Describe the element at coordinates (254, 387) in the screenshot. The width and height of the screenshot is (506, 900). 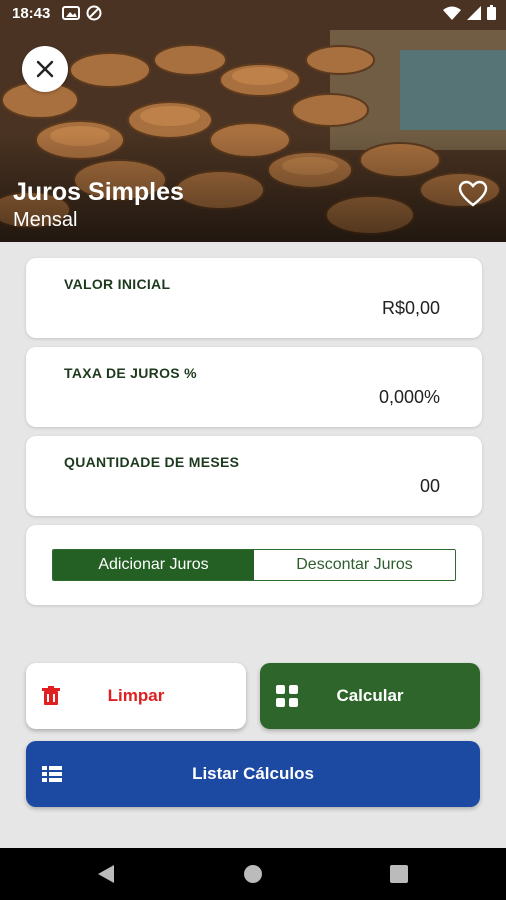
I see `interest-rate-card: TAXA DE JUROS % 0,000%` at that location.